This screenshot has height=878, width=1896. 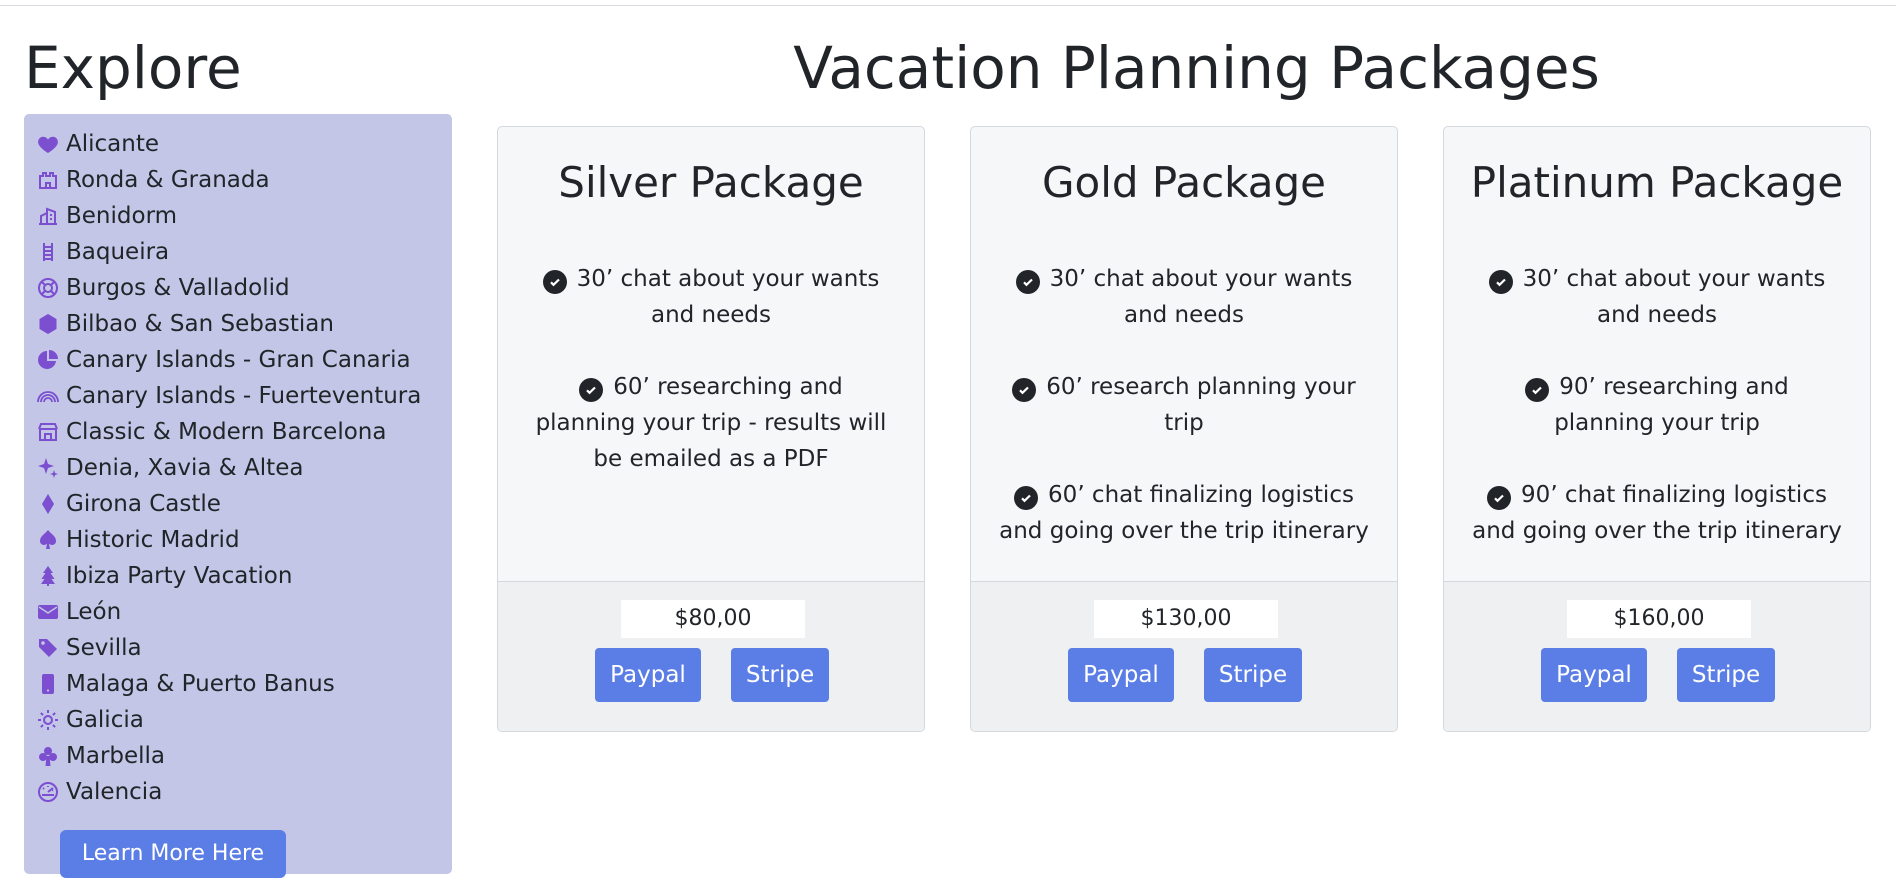 I want to click on explore-item-alicante: Alicante, so click(x=244, y=144).